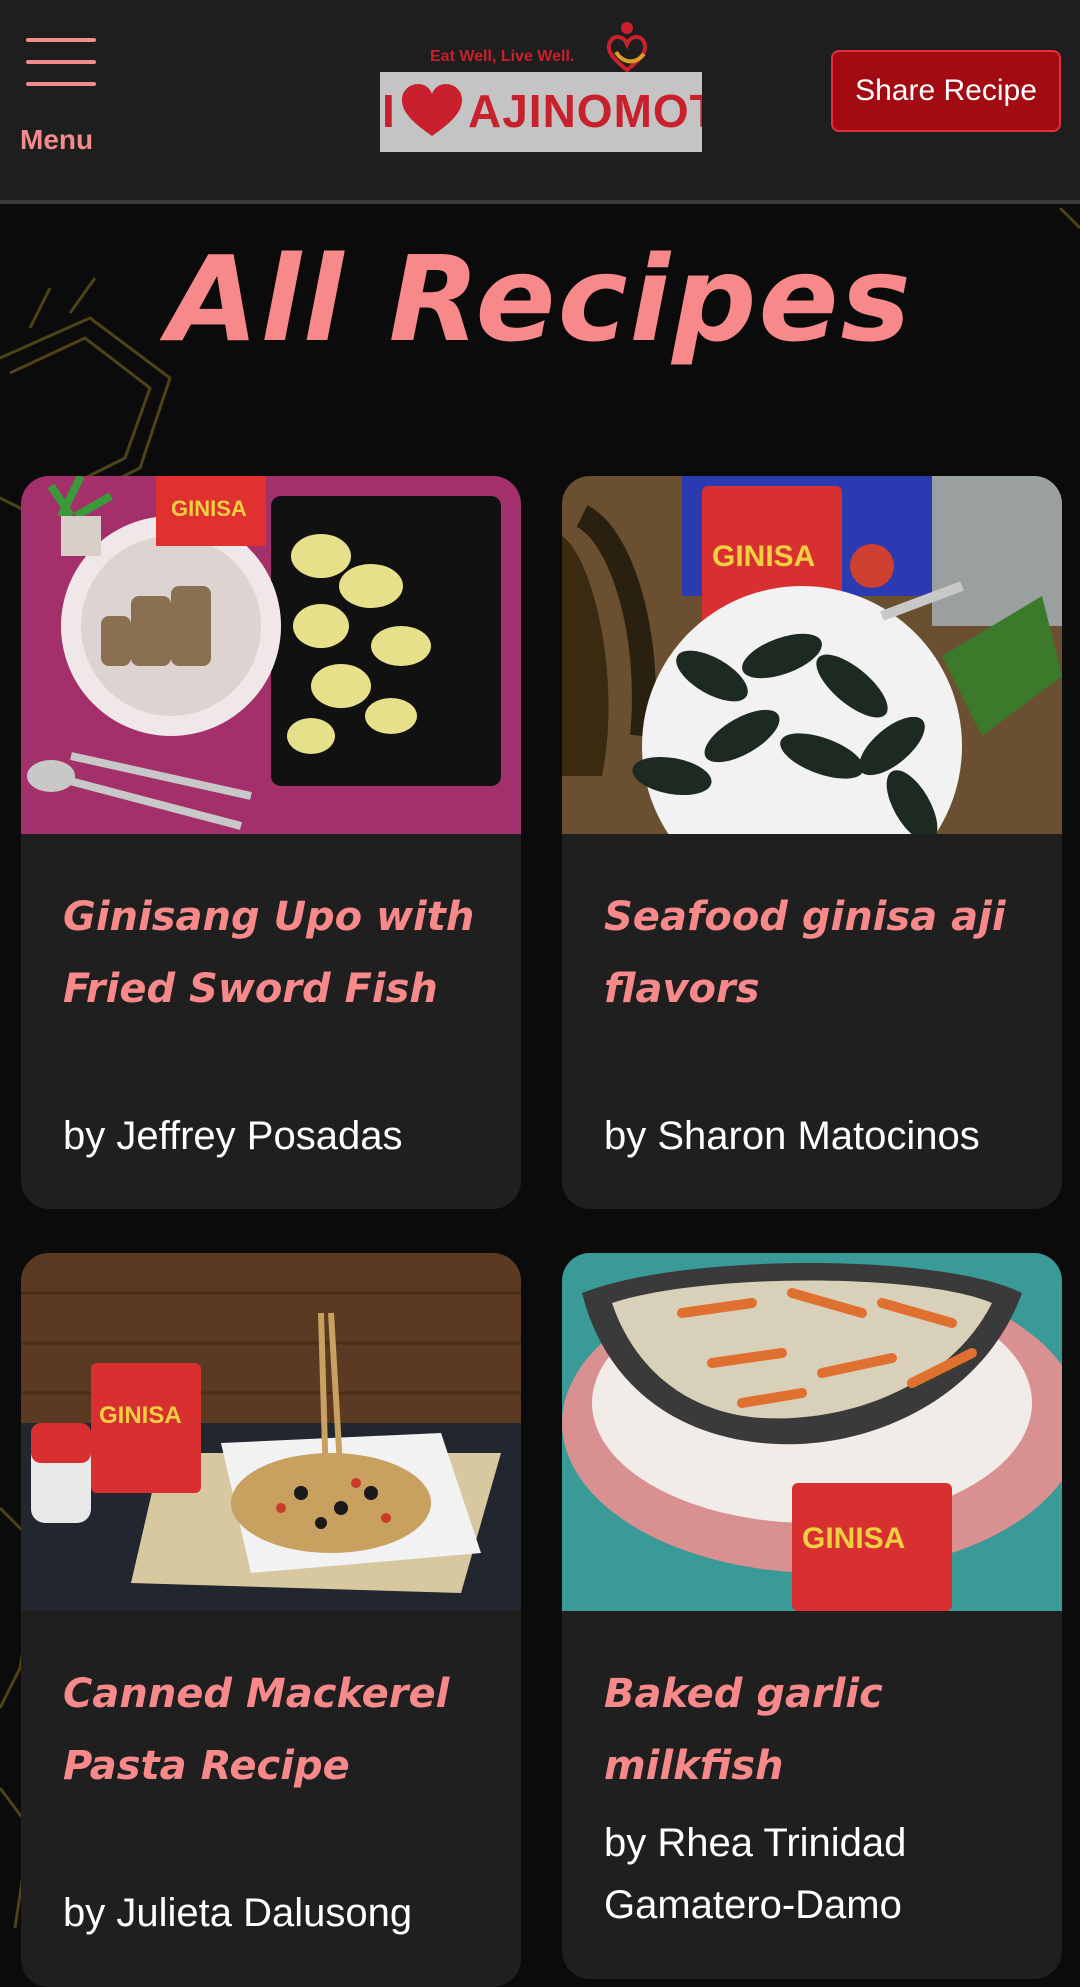 The width and height of the screenshot is (1080, 1987). I want to click on ajinomoto-logo: Eat Well, Live Well. I AJINOMOTO®, so click(541, 88).